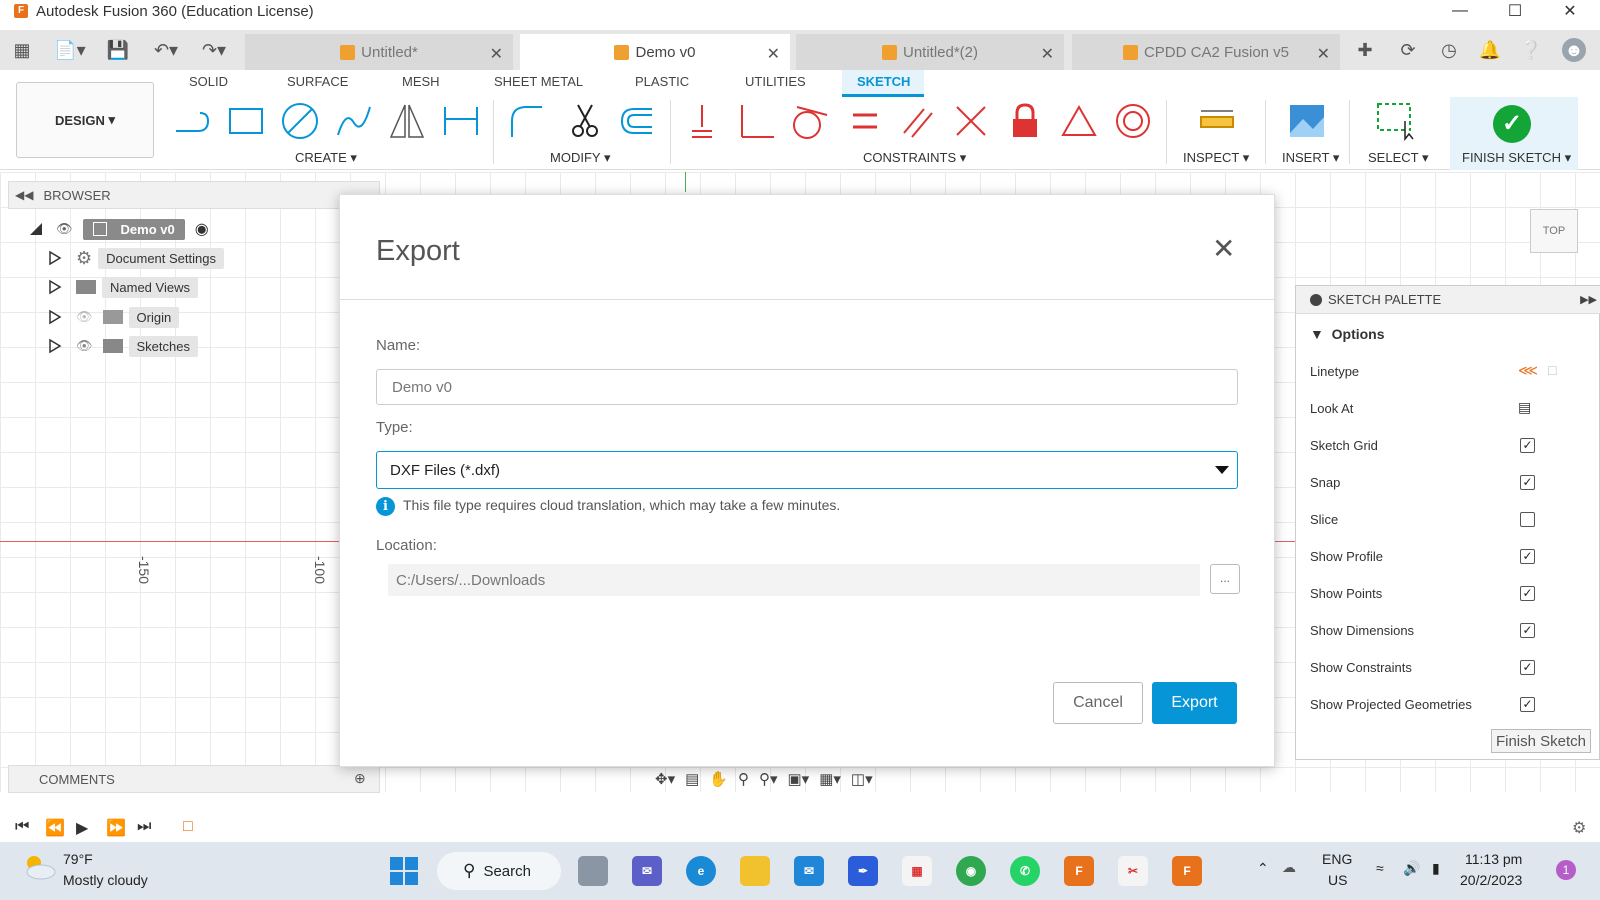 This screenshot has width=1600, height=900. I want to click on sketch-palette-header: SKETCH PALETTE ▶▶, so click(1448, 300).